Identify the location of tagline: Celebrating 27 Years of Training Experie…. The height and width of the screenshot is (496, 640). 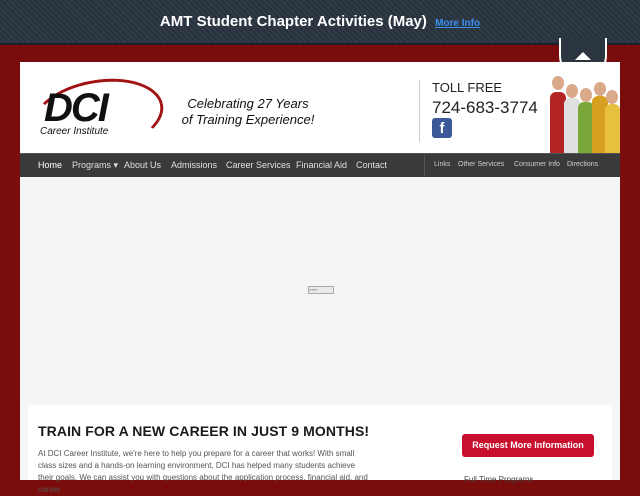
(248, 112).